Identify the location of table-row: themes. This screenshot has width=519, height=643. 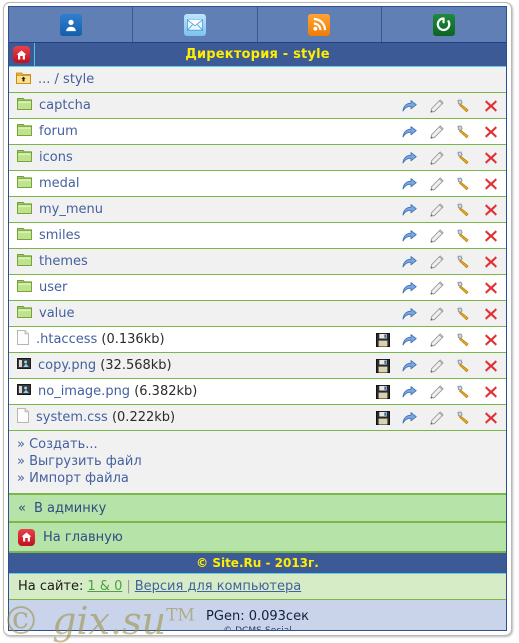
(257, 262).